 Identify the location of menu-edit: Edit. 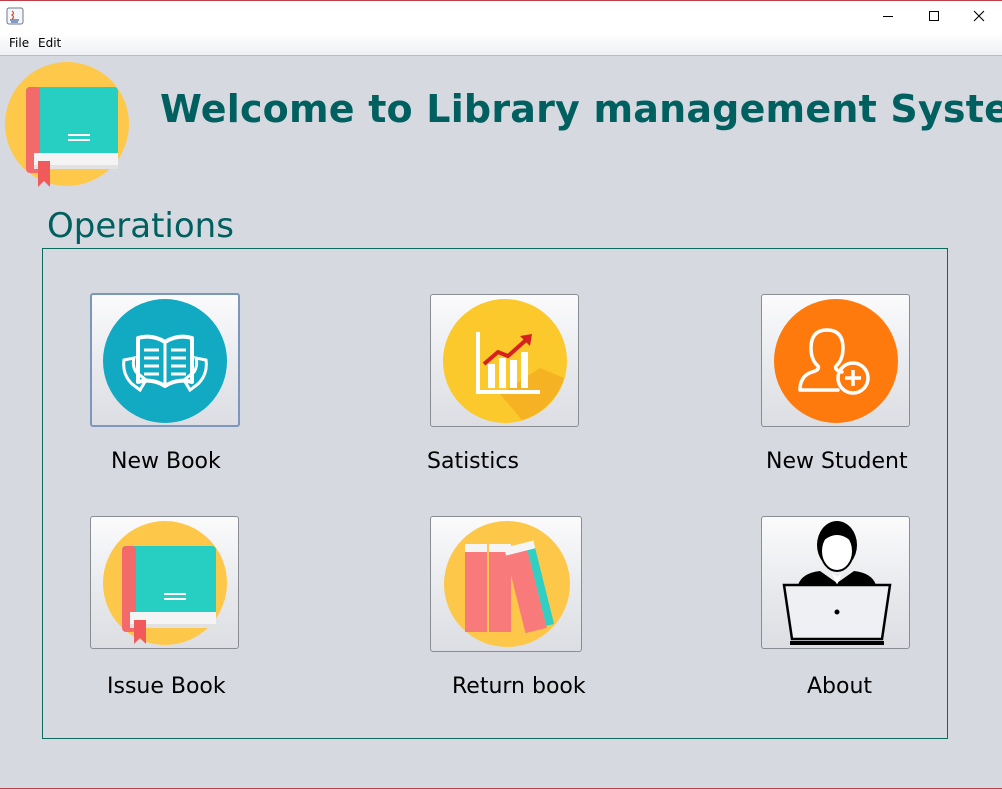
(49, 43).